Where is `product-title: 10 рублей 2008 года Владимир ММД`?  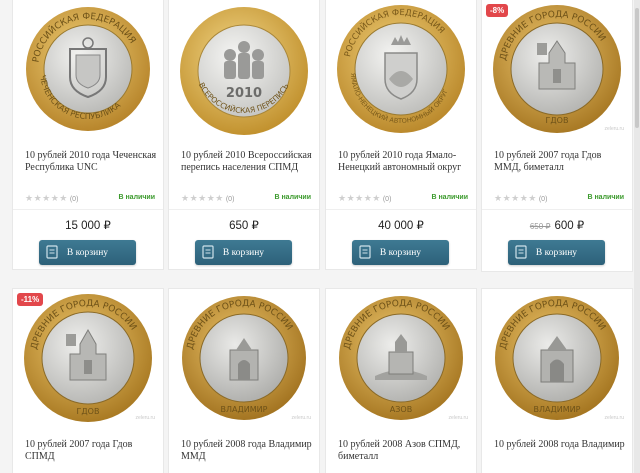
product-title: 10 рублей 2008 года Владимир ММД is located at coordinates (248, 451).